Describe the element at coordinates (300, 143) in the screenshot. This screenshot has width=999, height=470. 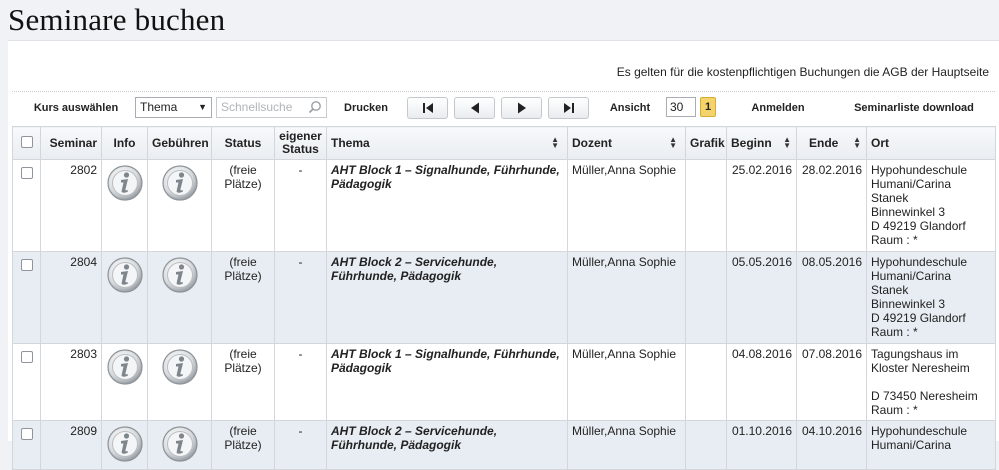
I see `header-own-status: eigener Status` at that location.